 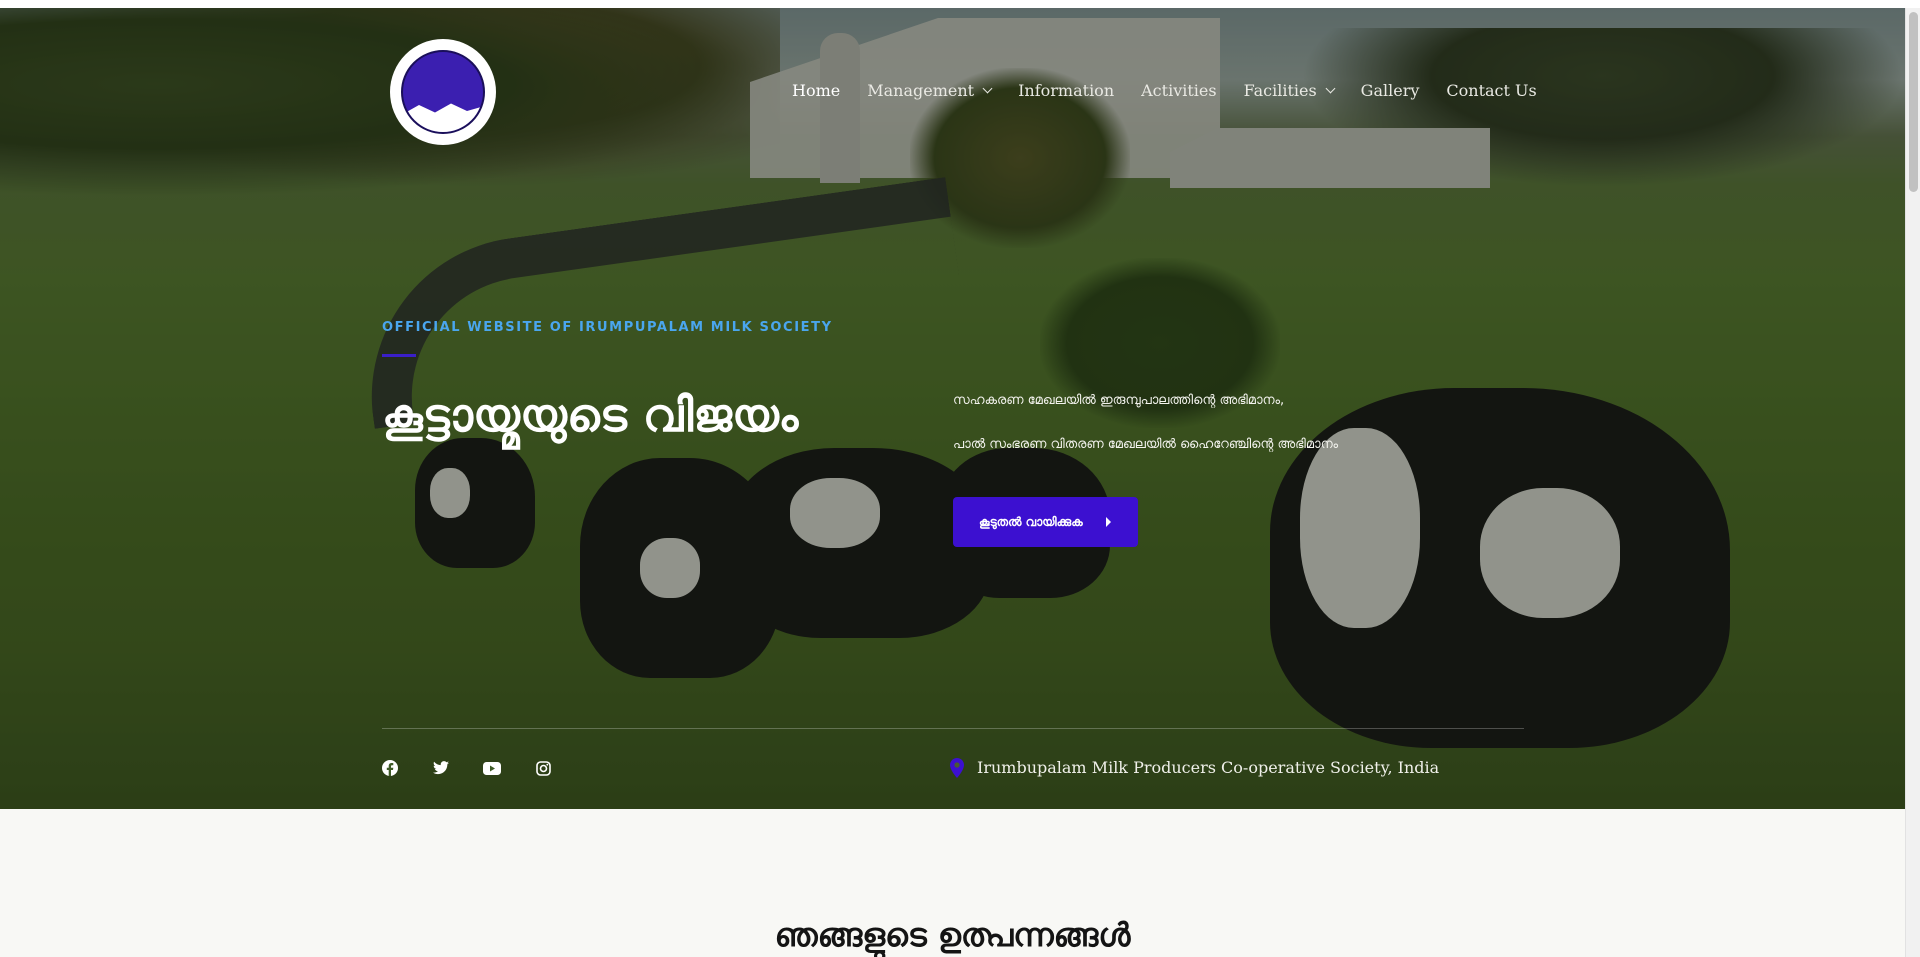 I want to click on nav-activities: Activities, so click(x=1178, y=90).